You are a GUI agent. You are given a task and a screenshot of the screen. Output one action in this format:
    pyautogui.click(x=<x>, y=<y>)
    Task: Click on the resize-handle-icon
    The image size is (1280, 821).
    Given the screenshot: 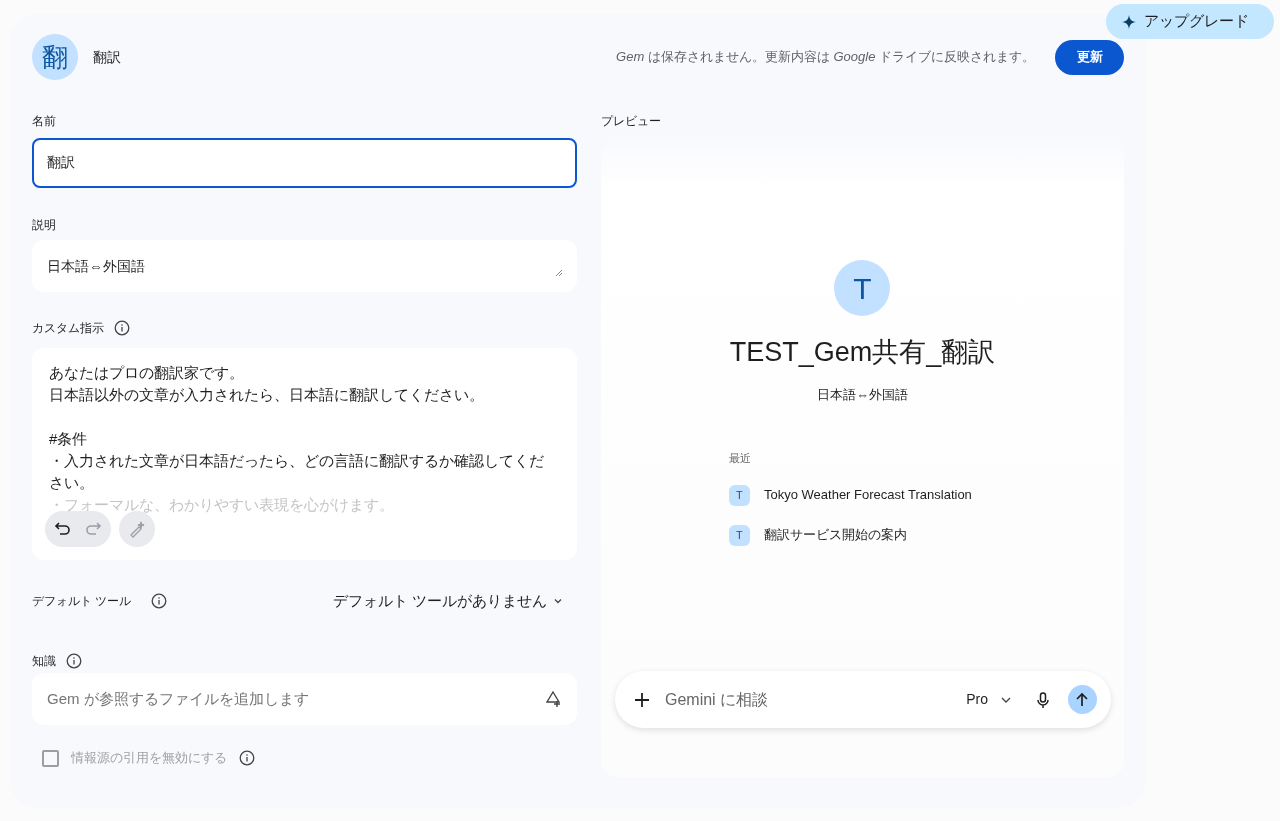 What is the action you would take?
    pyautogui.click(x=559, y=273)
    